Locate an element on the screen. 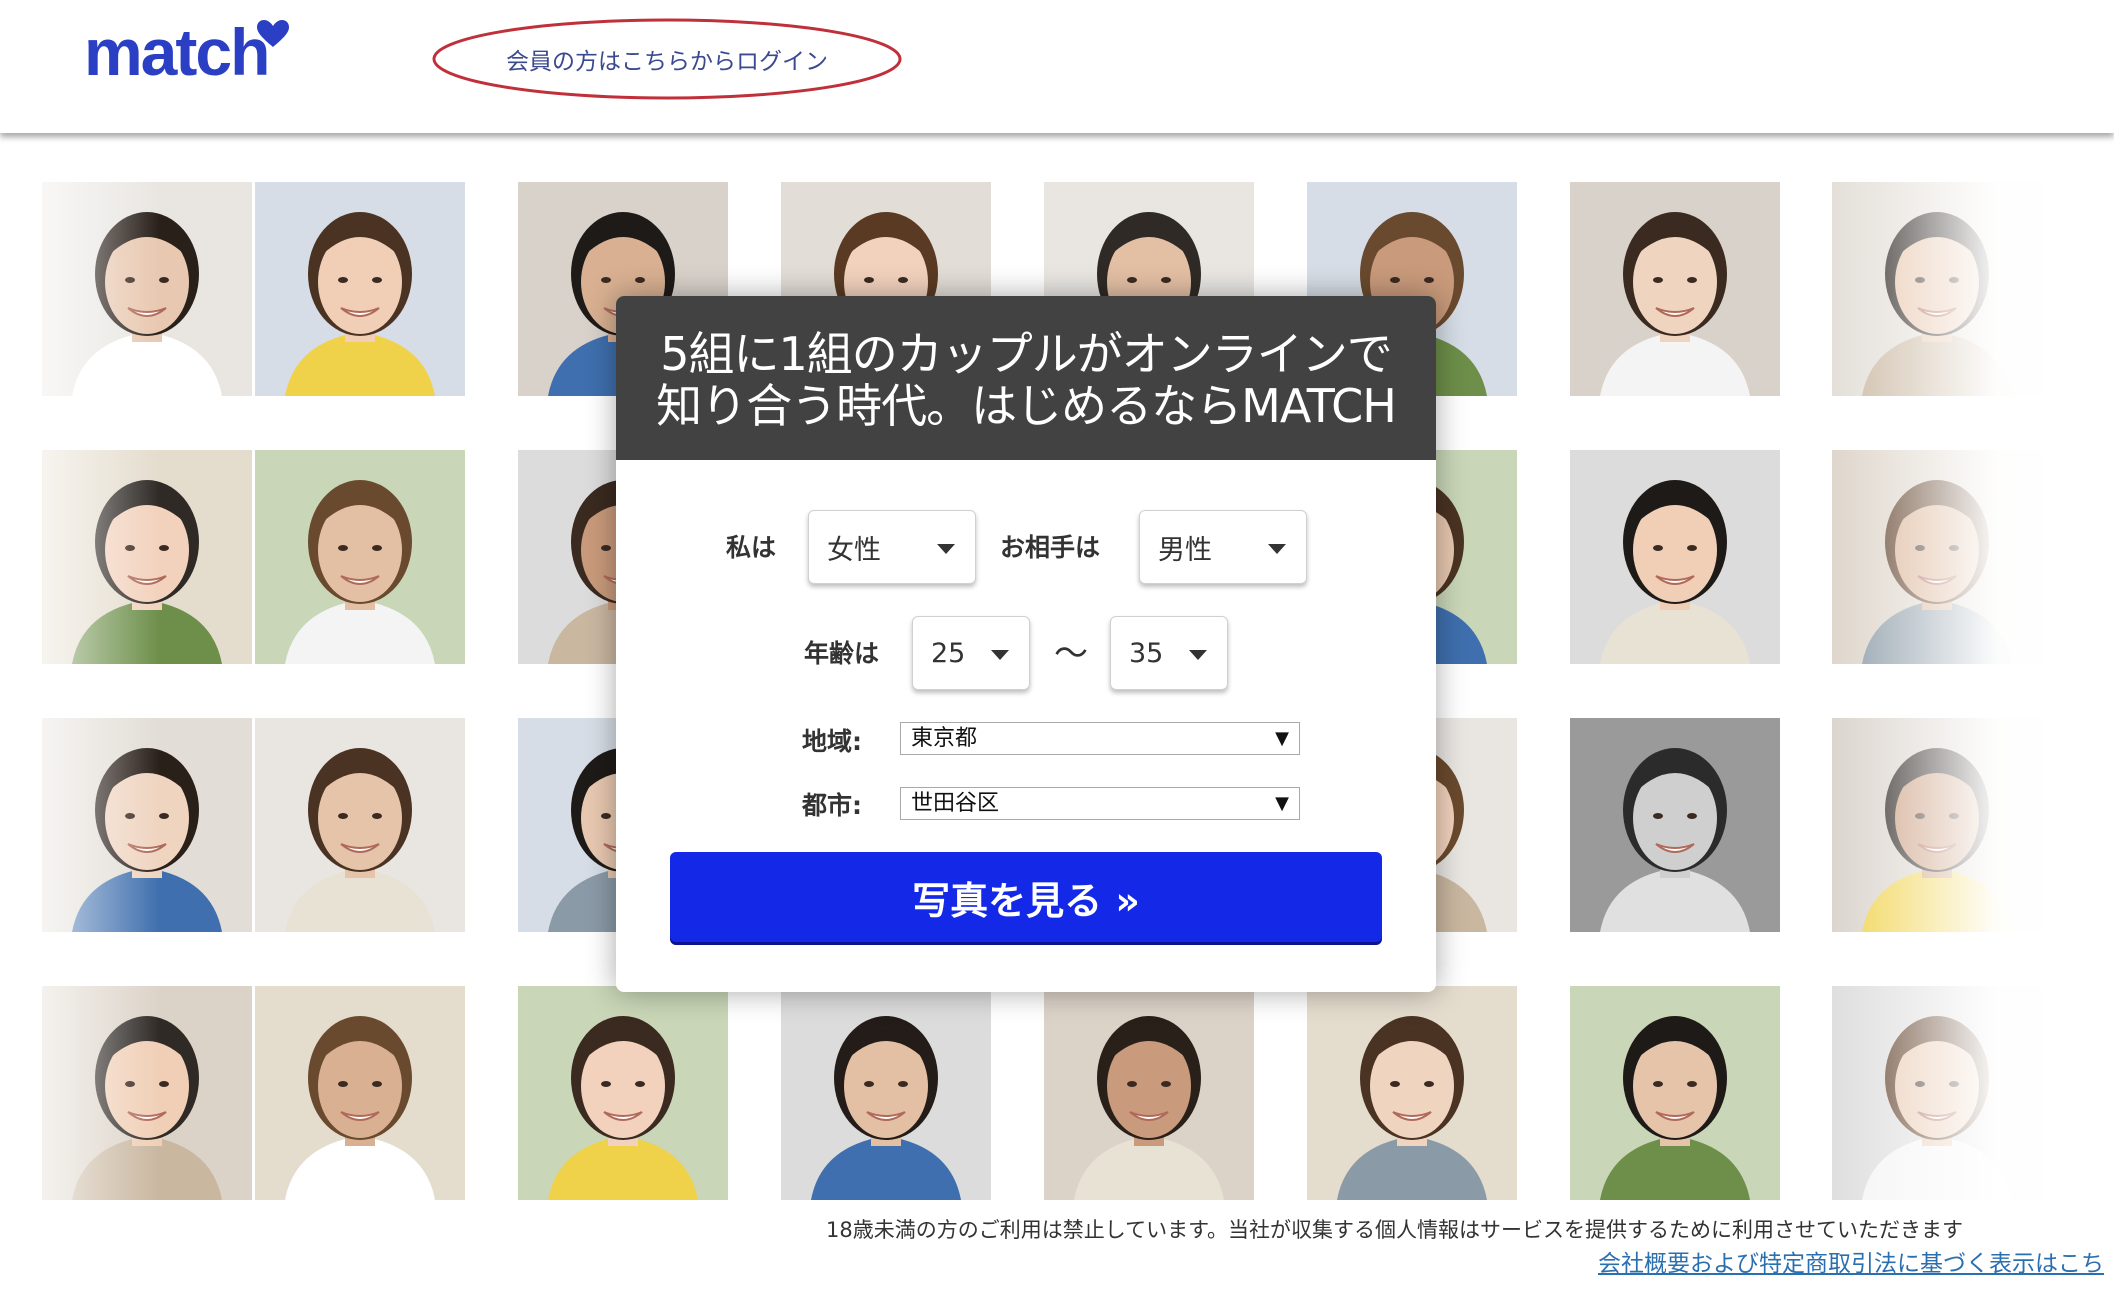  panel-title: 5組に1組のカップルがオンラインで 知り合う時代。はじめるならMATCH is located at coordinates (1026, 380).